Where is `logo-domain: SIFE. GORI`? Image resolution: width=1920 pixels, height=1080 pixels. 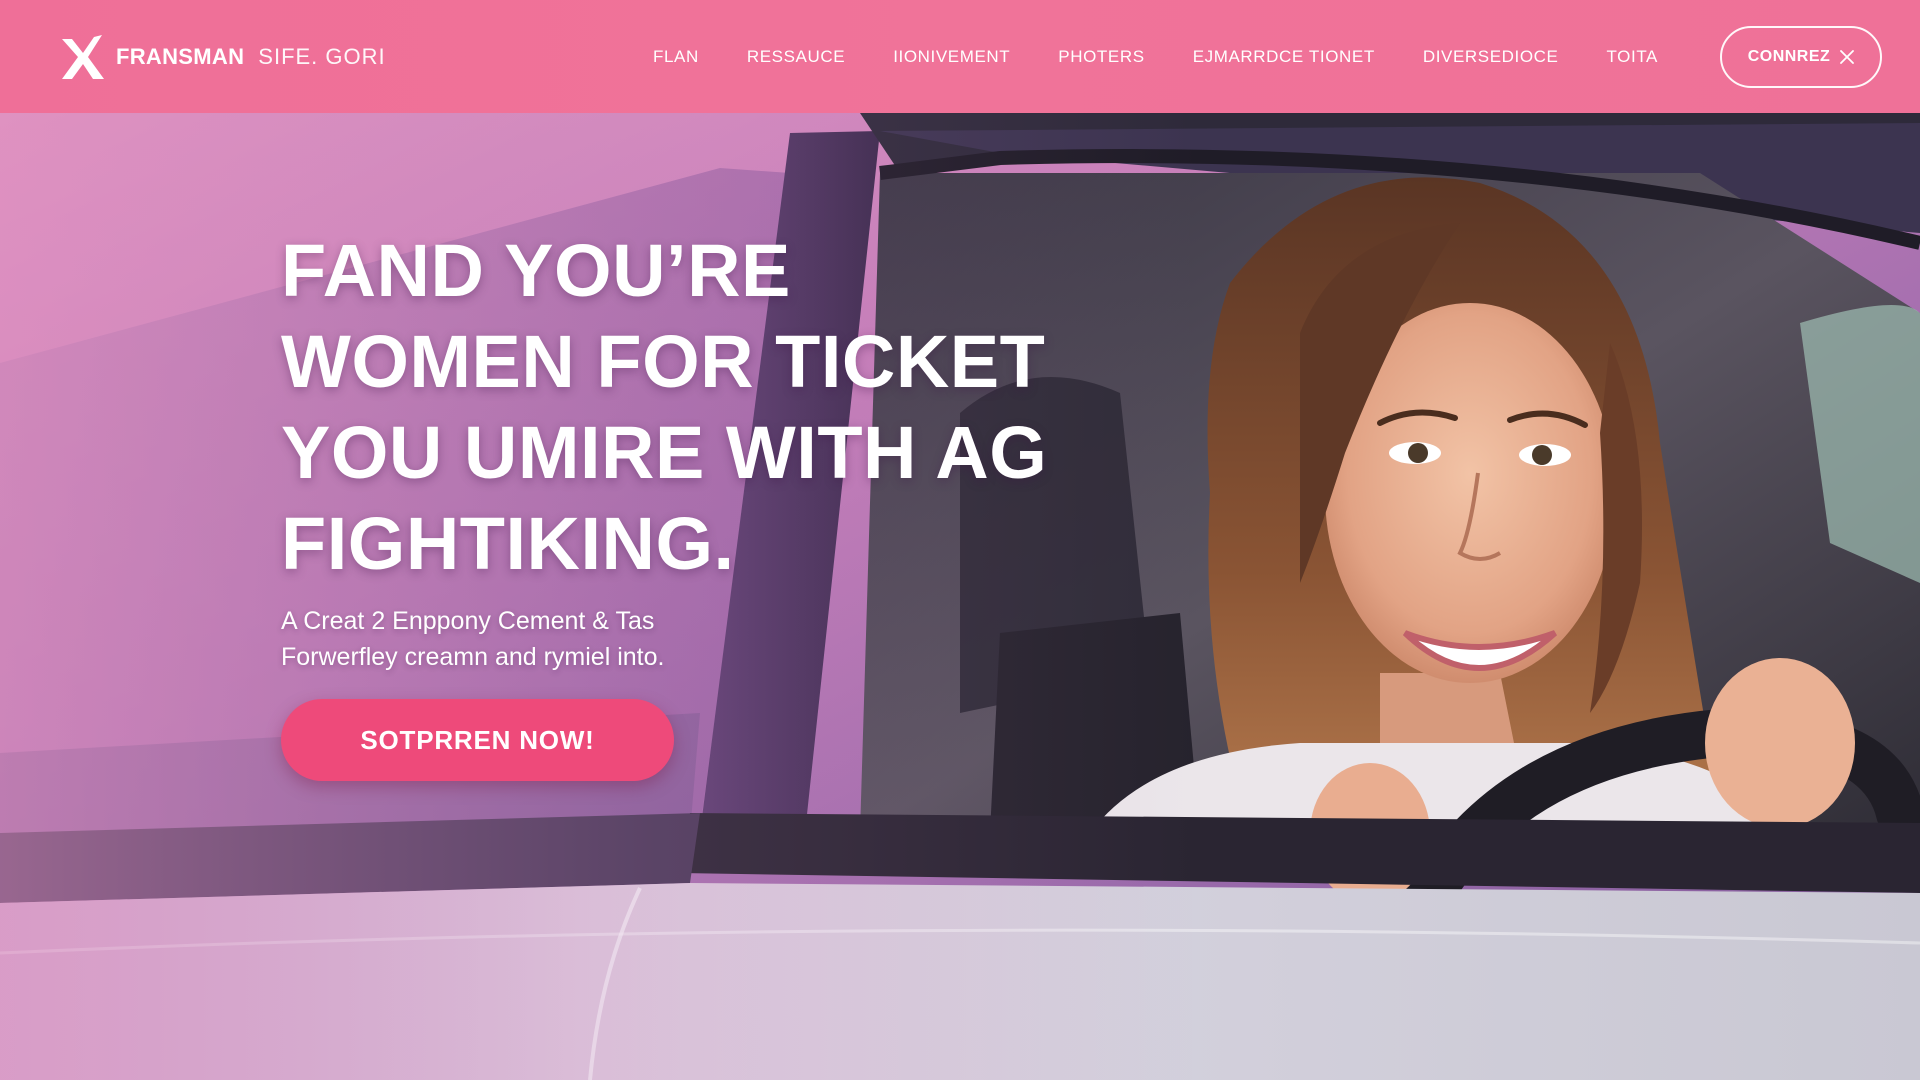
logo-domain: SIFE. GORI is located at coordinates (322, 56).